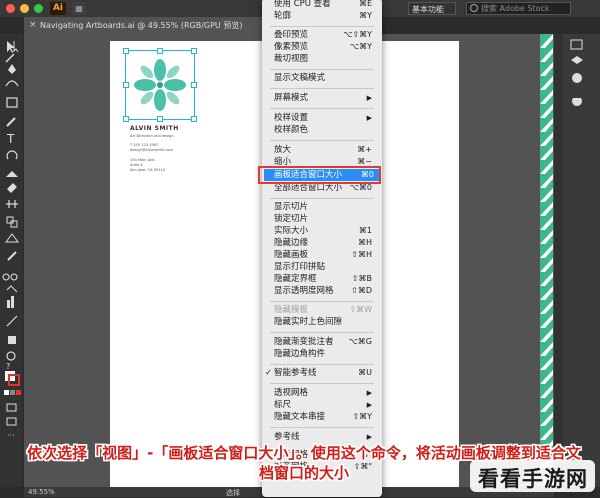 The height and width of the screenshot is (498, 600). What do you see at coordinates (12, 188) in the screenshot?
I see `eraser-tool-icon` at bounding box center [12, 188].